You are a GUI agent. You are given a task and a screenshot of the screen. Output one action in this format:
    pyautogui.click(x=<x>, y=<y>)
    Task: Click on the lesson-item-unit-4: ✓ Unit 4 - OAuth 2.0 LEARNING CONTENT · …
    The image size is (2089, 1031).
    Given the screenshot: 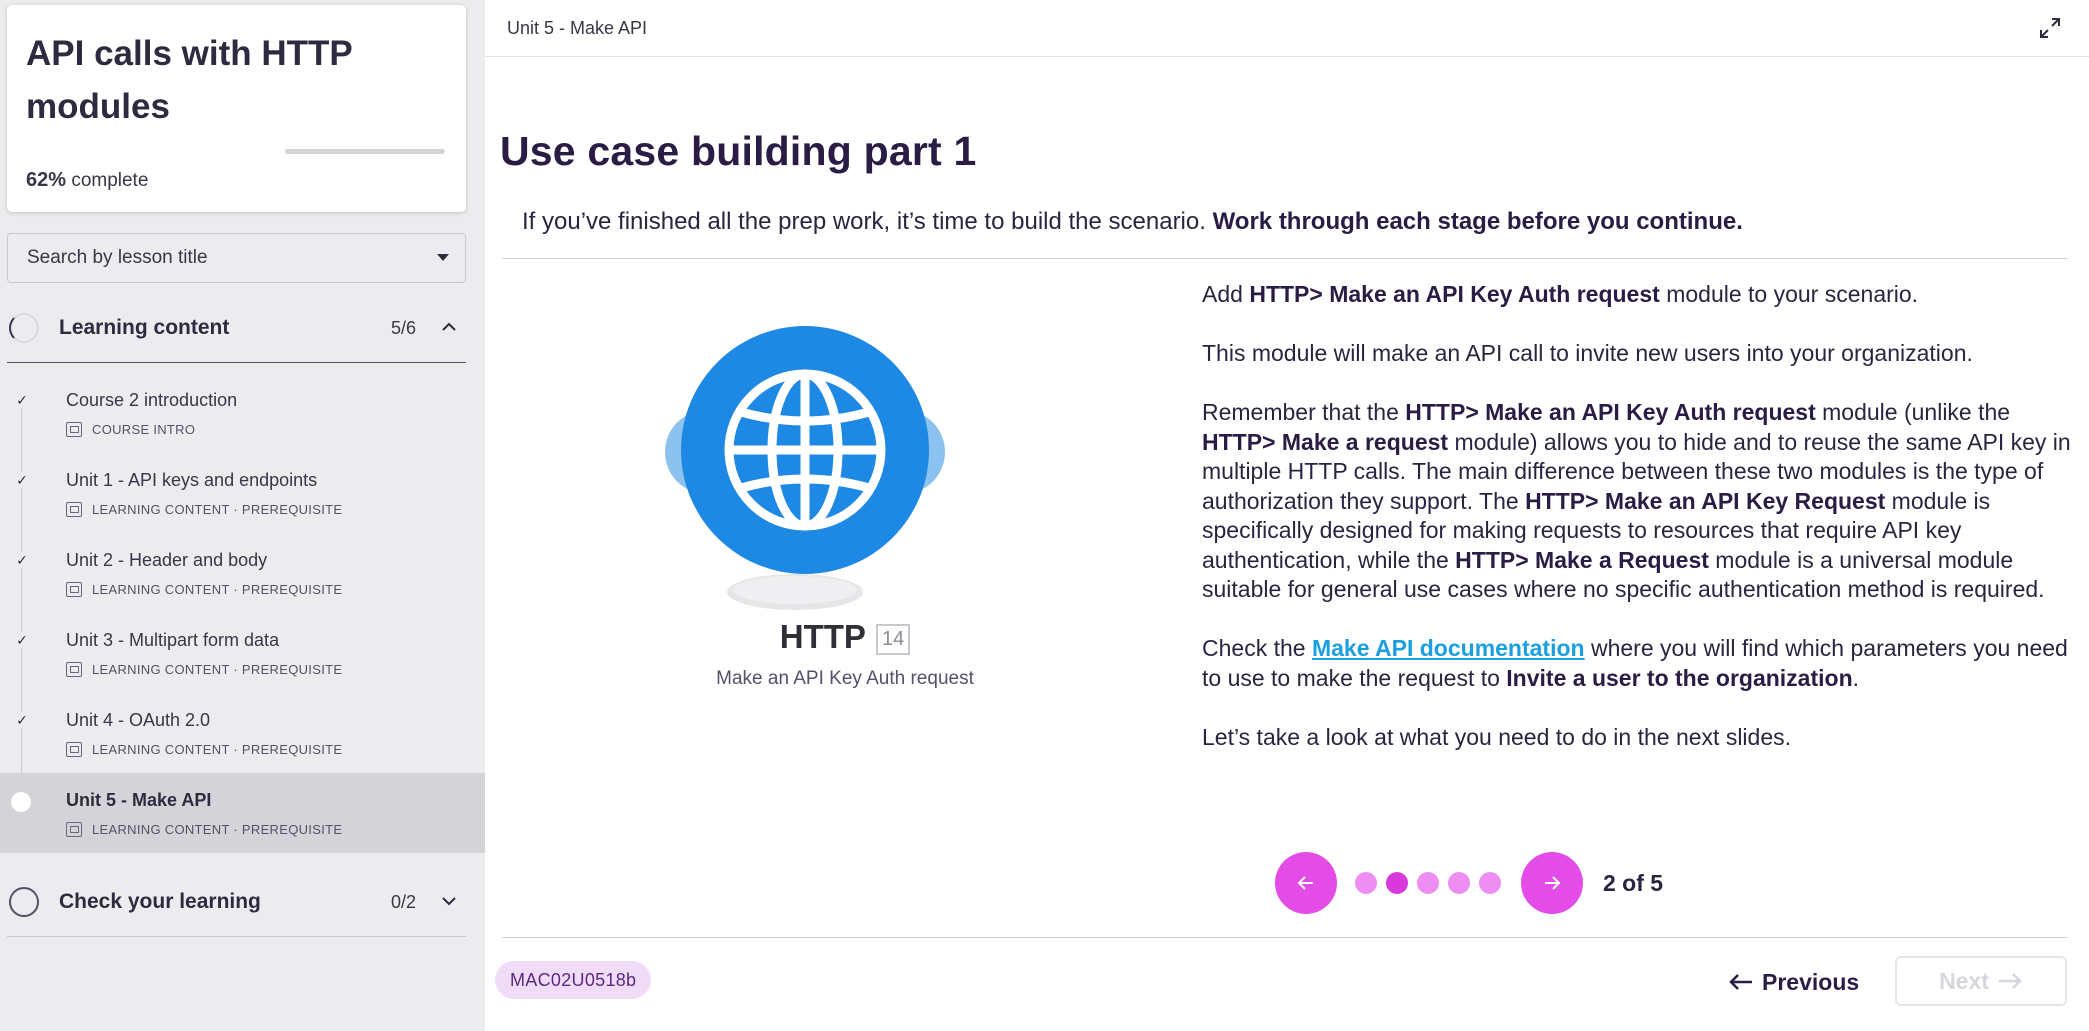 What is the action you would take?
    pyautogui.click(x=242, y=733)
    